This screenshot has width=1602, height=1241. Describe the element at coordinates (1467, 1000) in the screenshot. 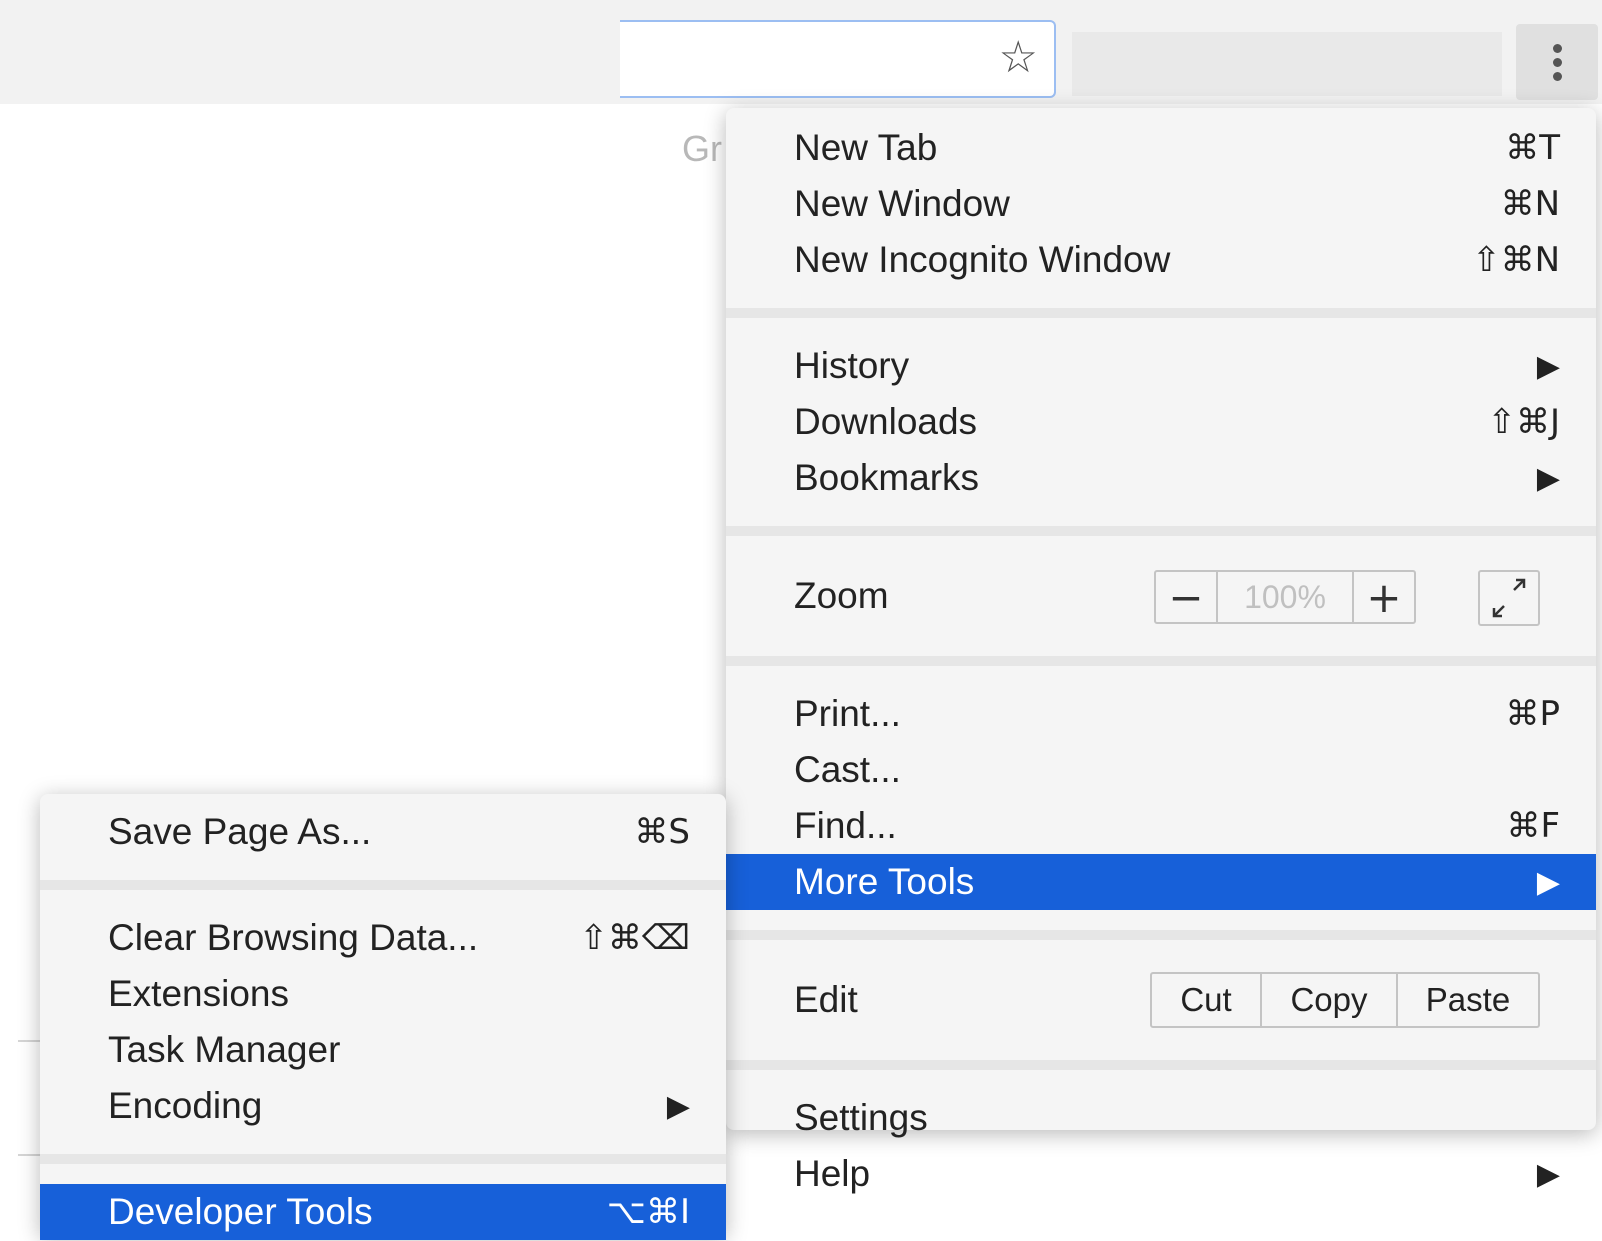

I see `paste-button: Paste` at that location.